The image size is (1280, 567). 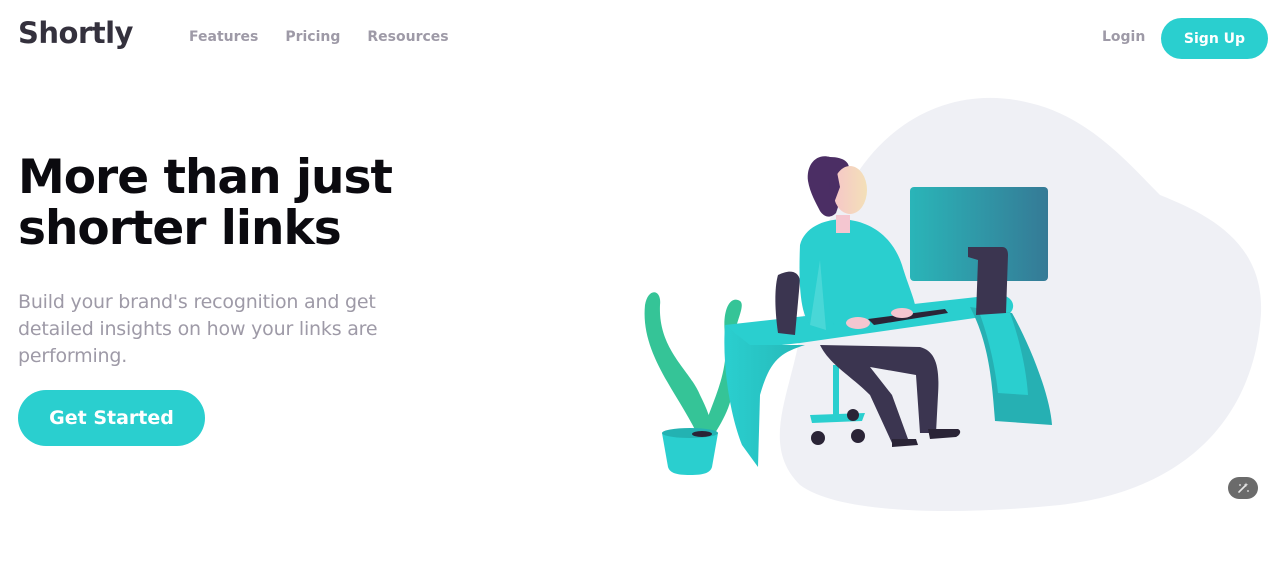 What do you see at coordinates (205, 177) in the screenshot?
I see `hero-title-line-1: More than just` at bounding box center [205, 177].